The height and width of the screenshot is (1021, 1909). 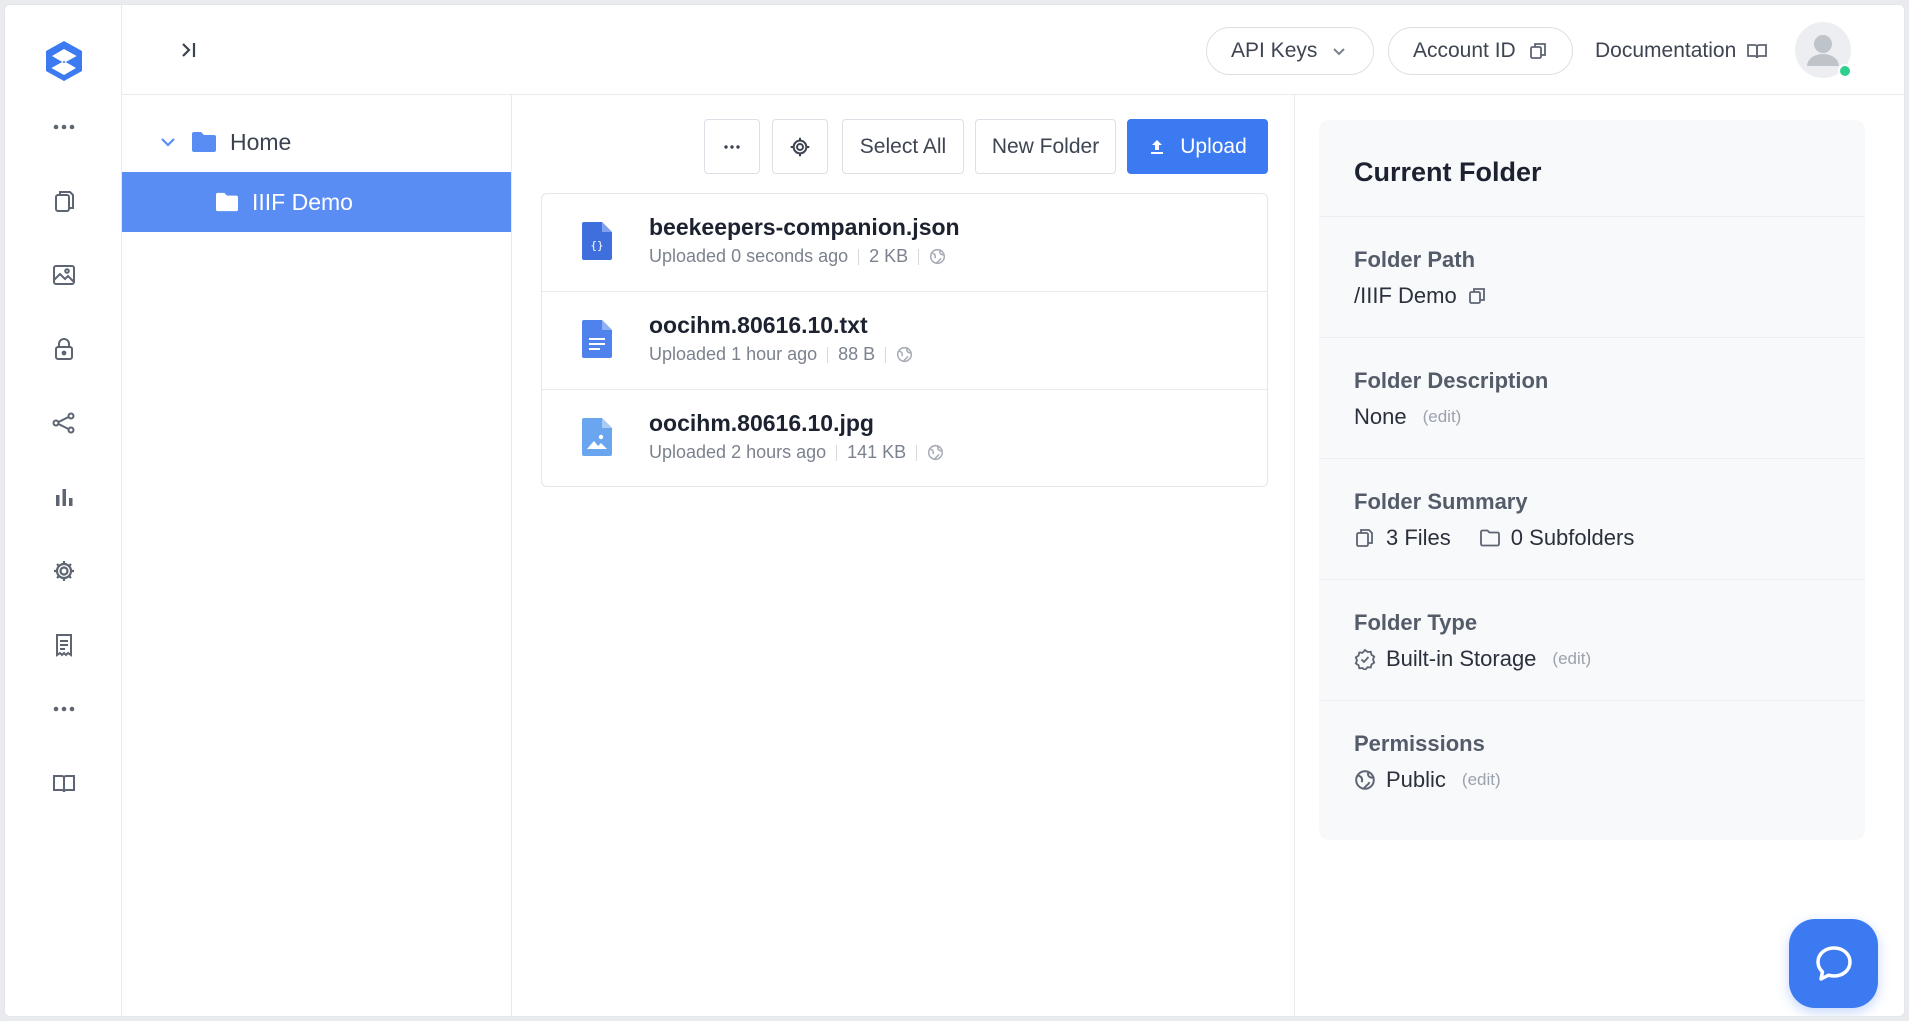 I want to click on folder-description-label: Folder Description, so click(x=1451, y=380).